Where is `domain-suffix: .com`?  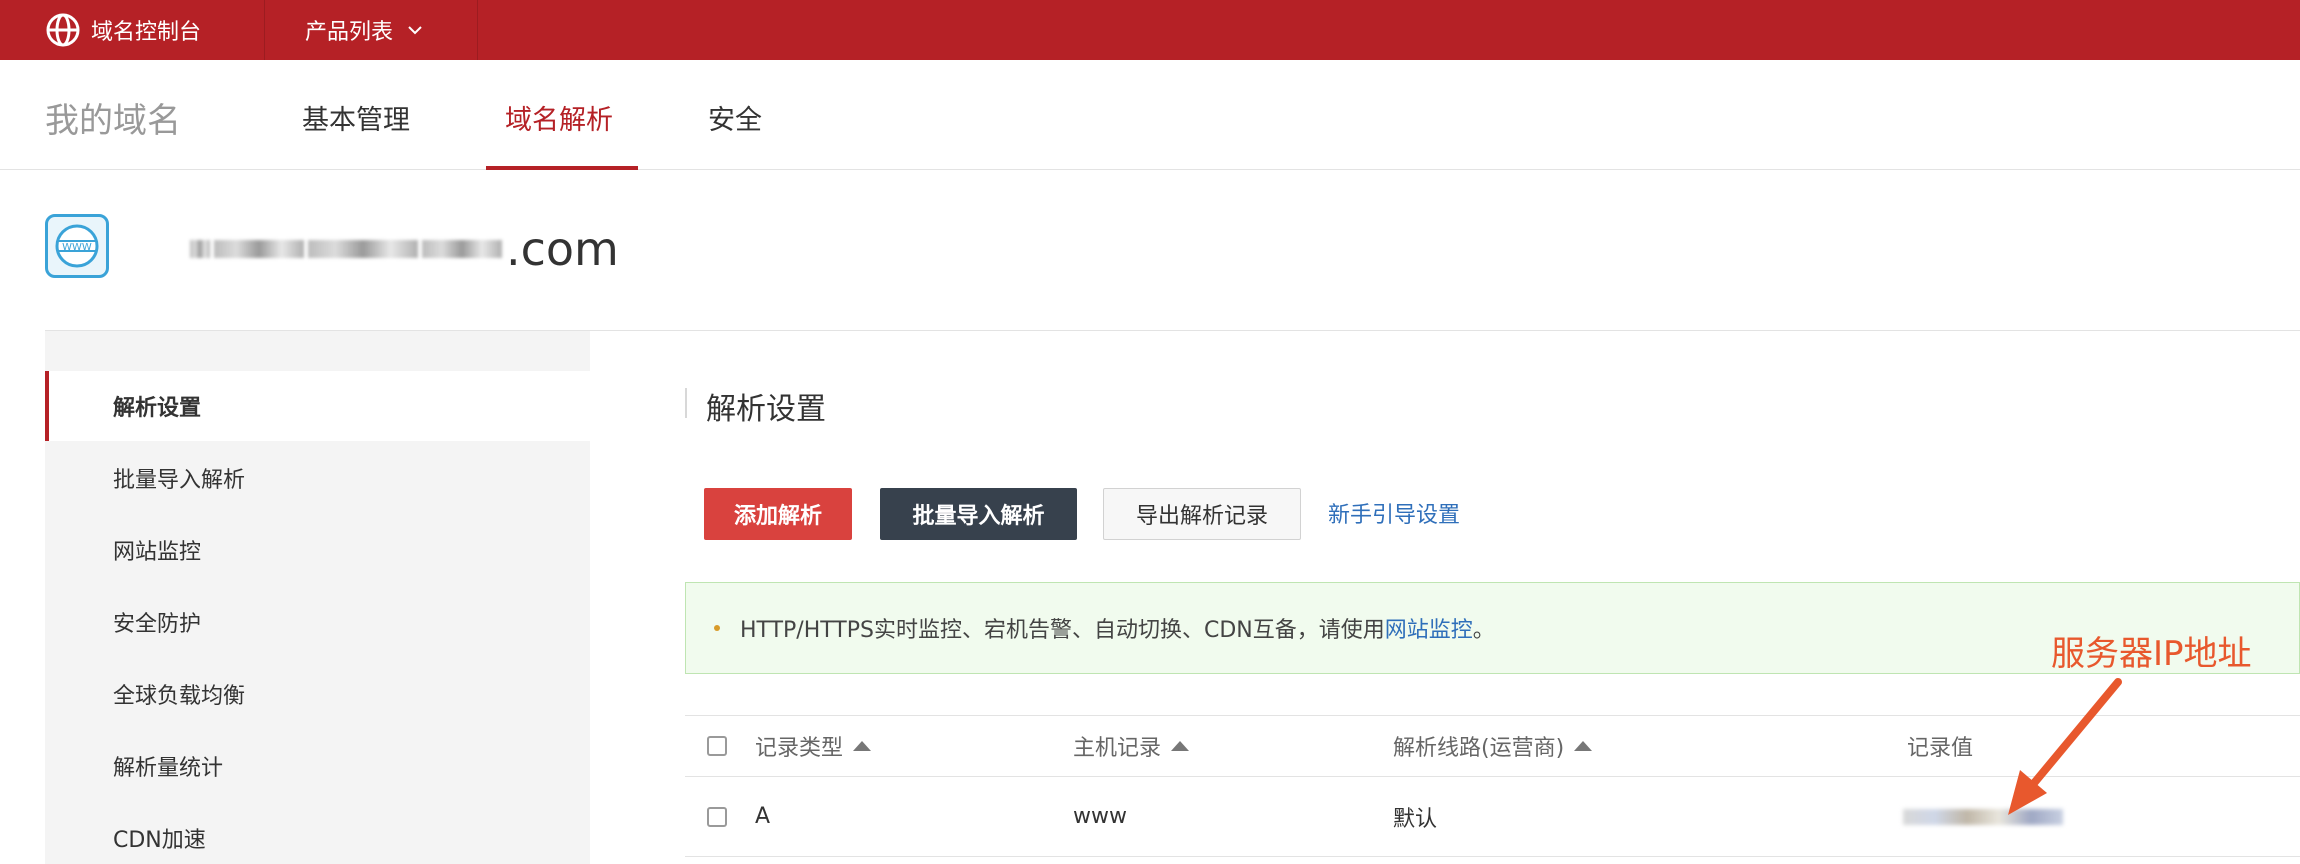 domain-suffix: .com is located at coordinates (562, 249).